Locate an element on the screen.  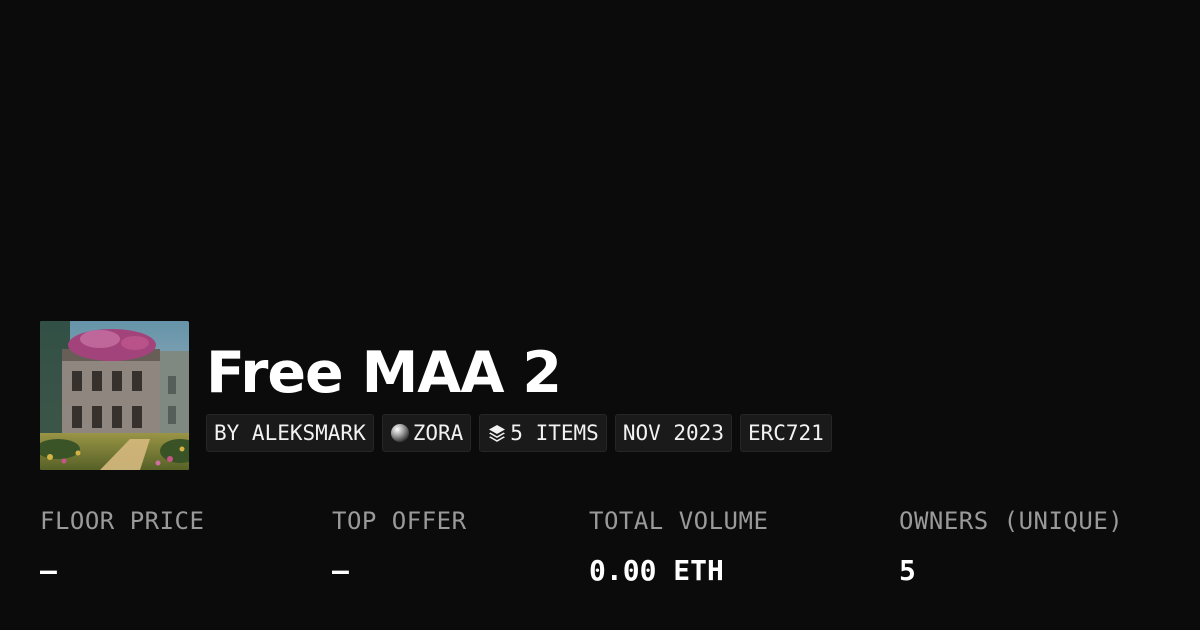
stat-top-offer-value: – is located at coordinates (340, 570).